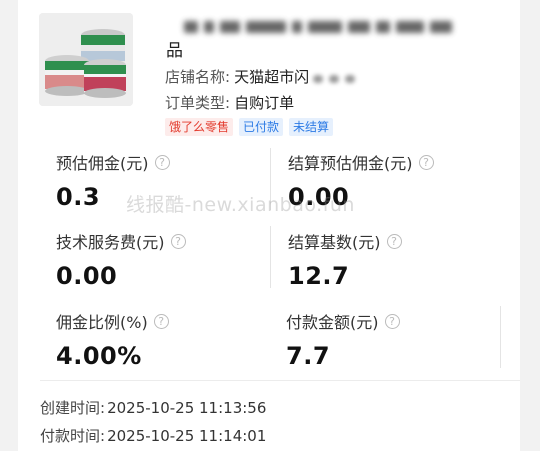  I want to click on settlement-status-tag: 未结算, so click(311, 127).